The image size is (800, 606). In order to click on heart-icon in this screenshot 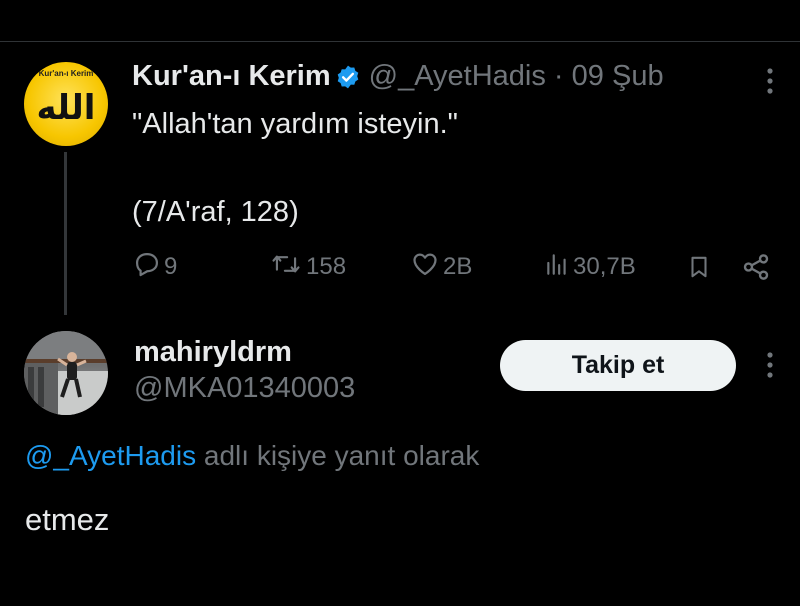, I will do `click(426, 267)`.